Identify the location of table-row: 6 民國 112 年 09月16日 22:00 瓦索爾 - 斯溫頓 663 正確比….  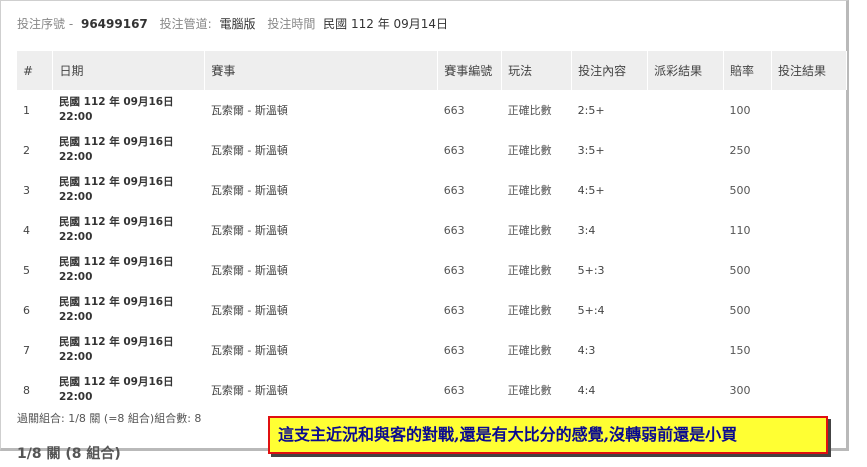
(432, 310).